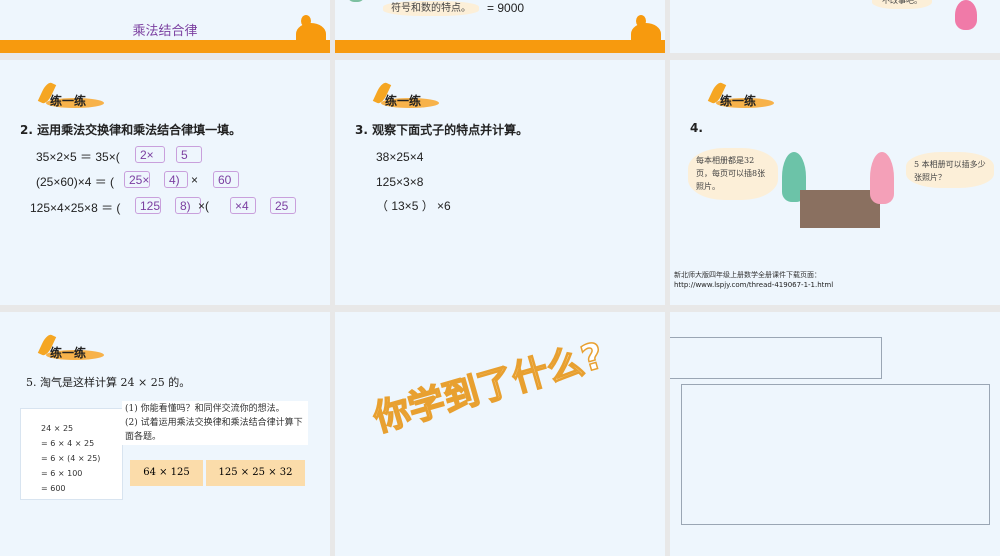  What do you see at coordinates (148, 205) in the screenshot?
I see `answer-box: 125` at bounding box center [148, 205].